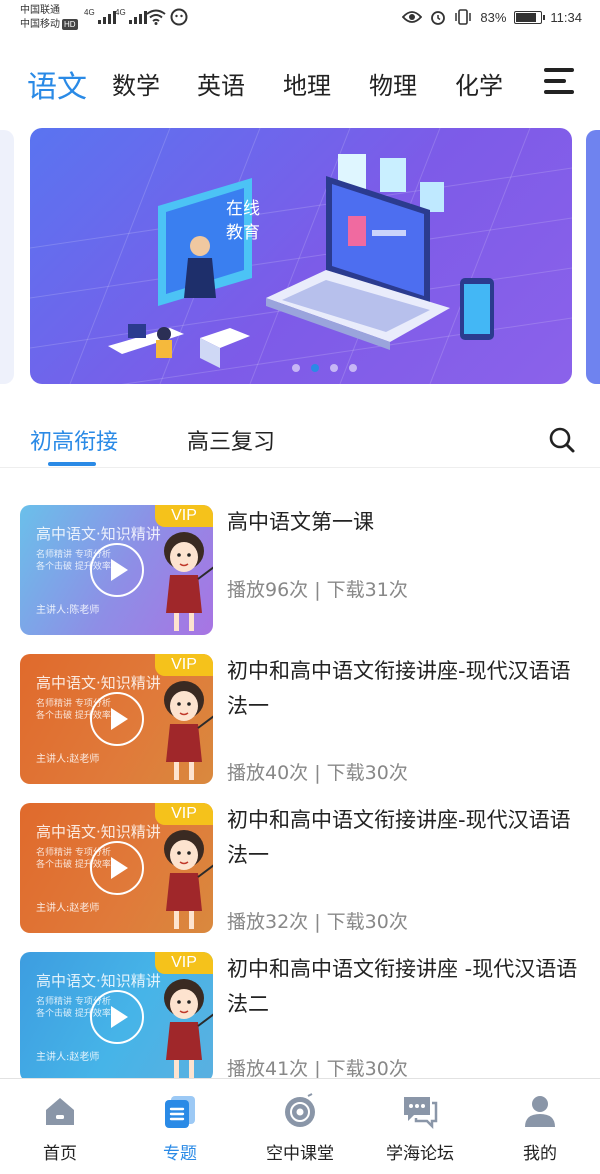 Image resolution: width=600 pixels, height=1174 pixels. Describe the element at coordinates (317, 590) in the screenshot. I see `course-stats: 播放96次 | 下载31次` at that location.